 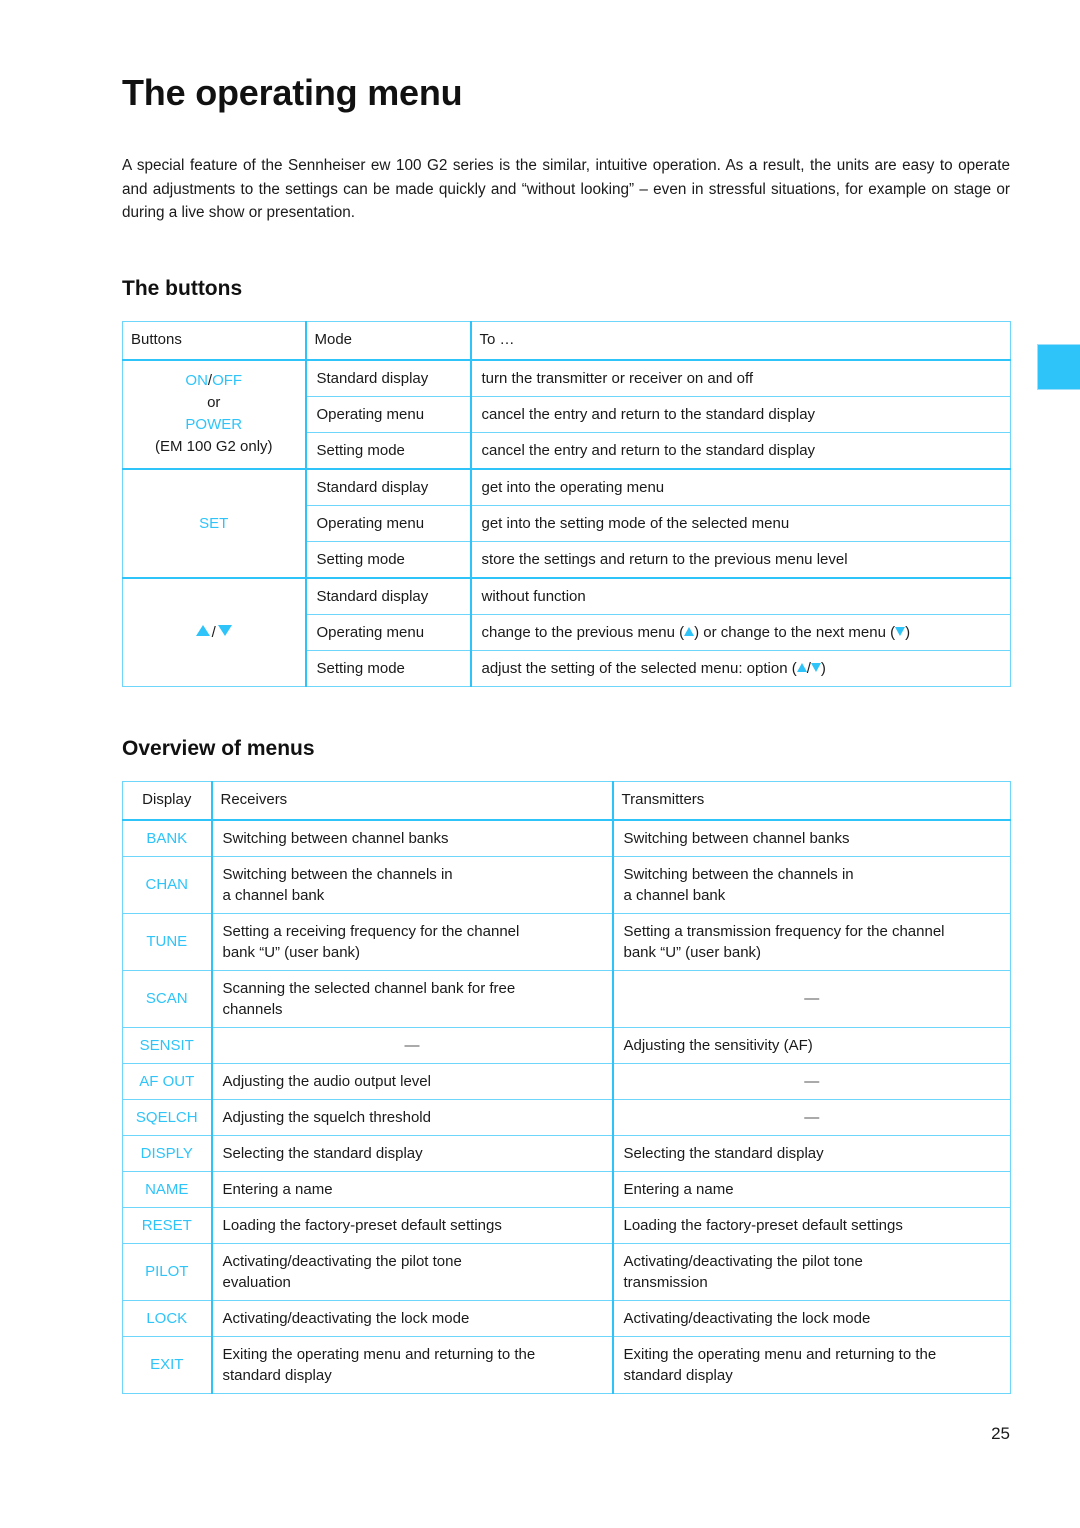 What do you see at coordinates (167, 941) in the screenshot?
I see `display-label: TUNE` at bounding box center [167, 941].